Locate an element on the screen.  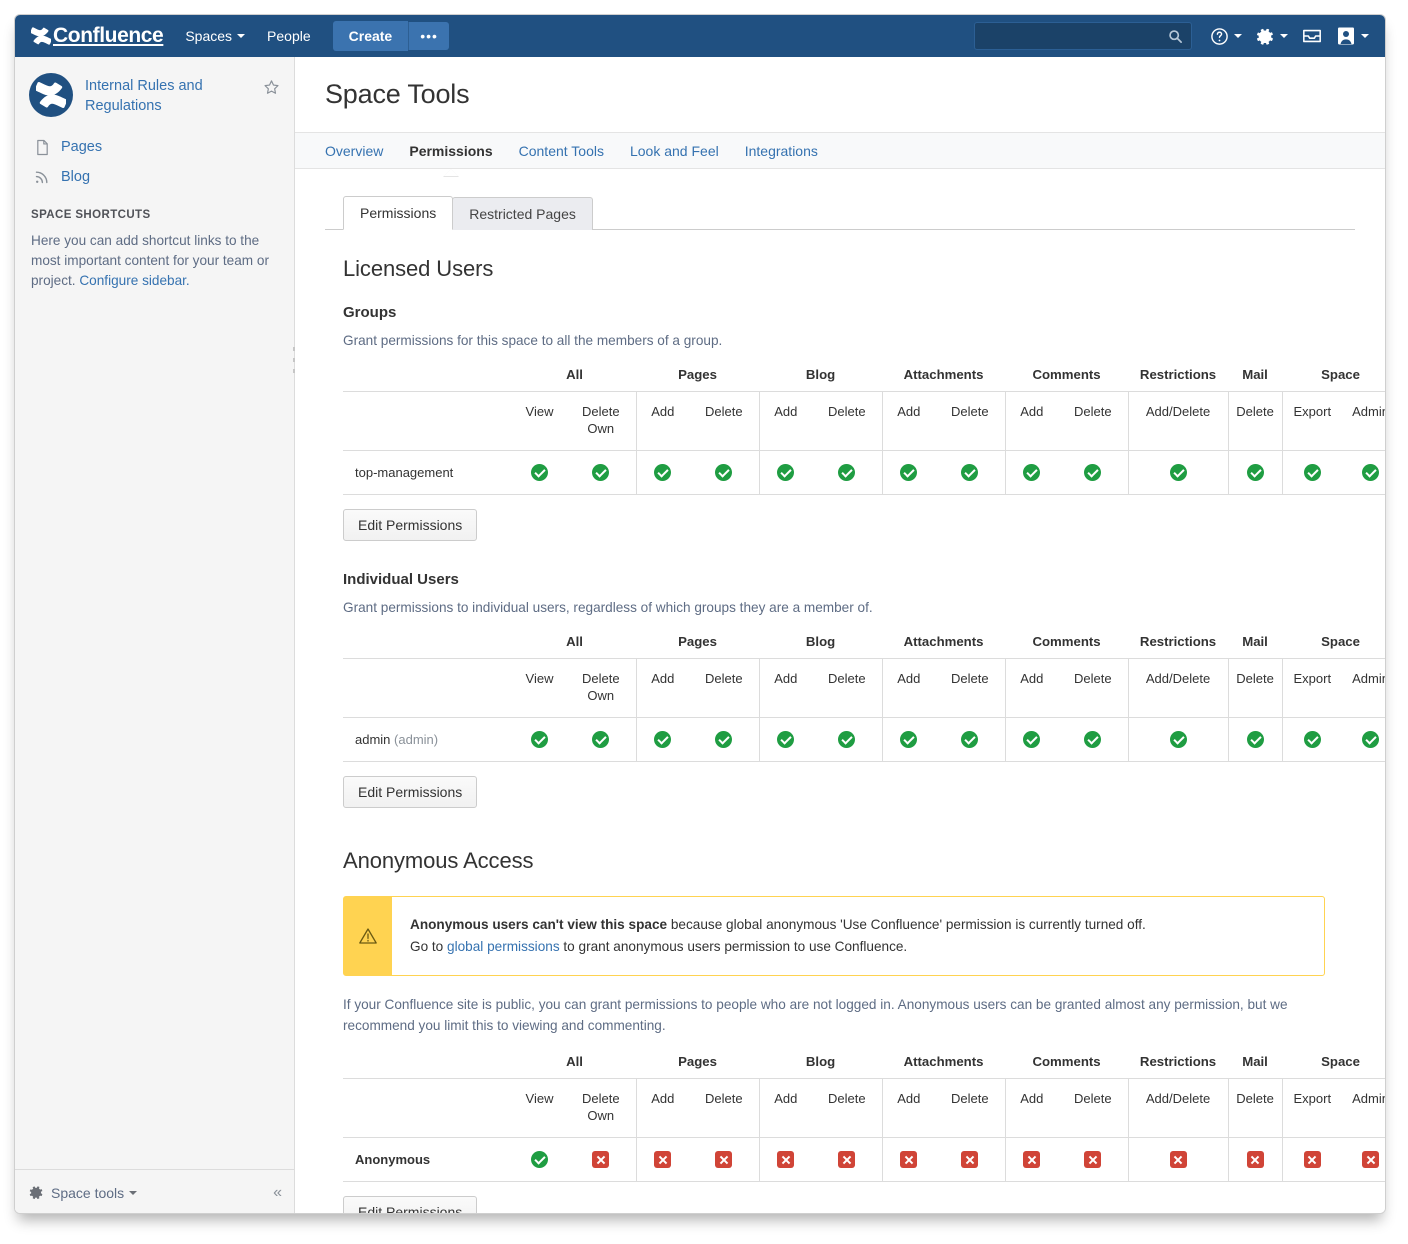
table-row: Anonymous is located at coordinates (864, 1160).